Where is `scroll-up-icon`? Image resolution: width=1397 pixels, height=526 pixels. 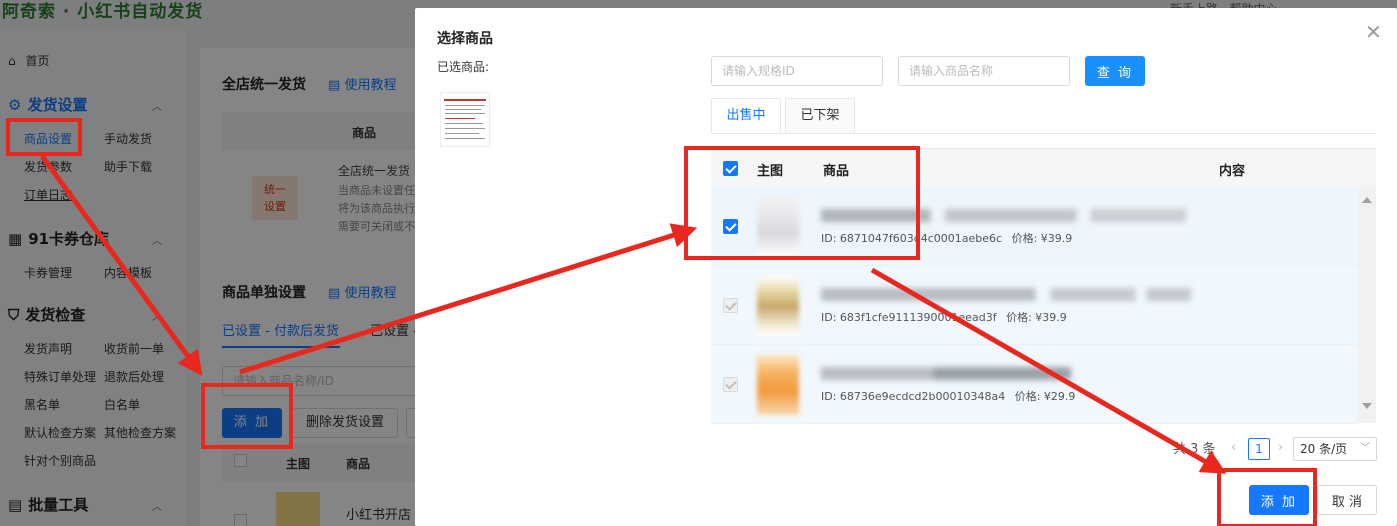 scroll-up-icon is located at coordinates (1367, 200).